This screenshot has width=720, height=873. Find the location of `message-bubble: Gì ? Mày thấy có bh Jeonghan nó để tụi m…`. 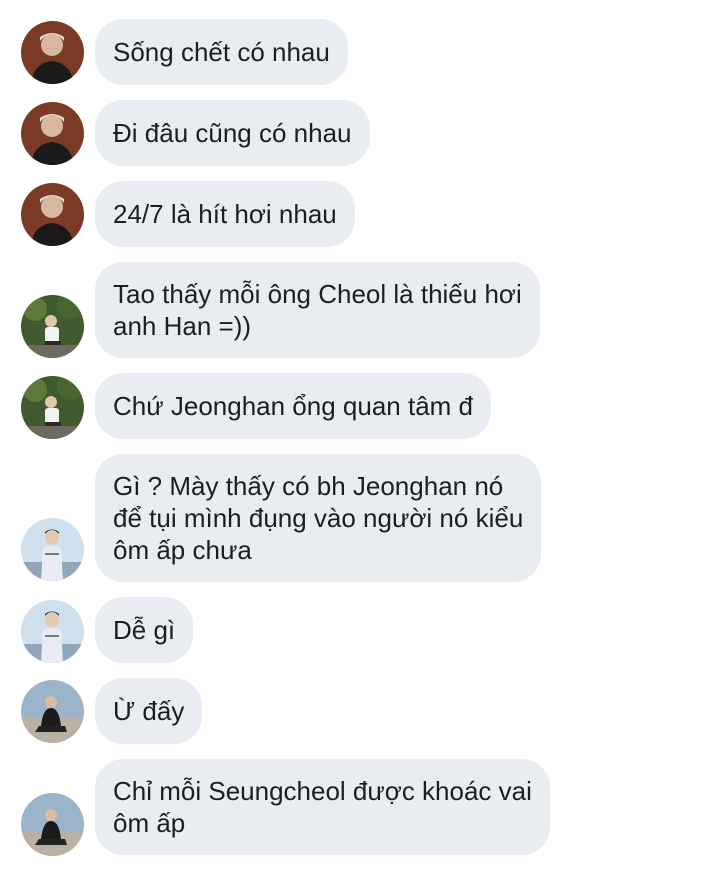

message-bubble: Gì ? Mày thấy có bh Jeonghan nó để tụi m… is located at coordinates (318, 518).